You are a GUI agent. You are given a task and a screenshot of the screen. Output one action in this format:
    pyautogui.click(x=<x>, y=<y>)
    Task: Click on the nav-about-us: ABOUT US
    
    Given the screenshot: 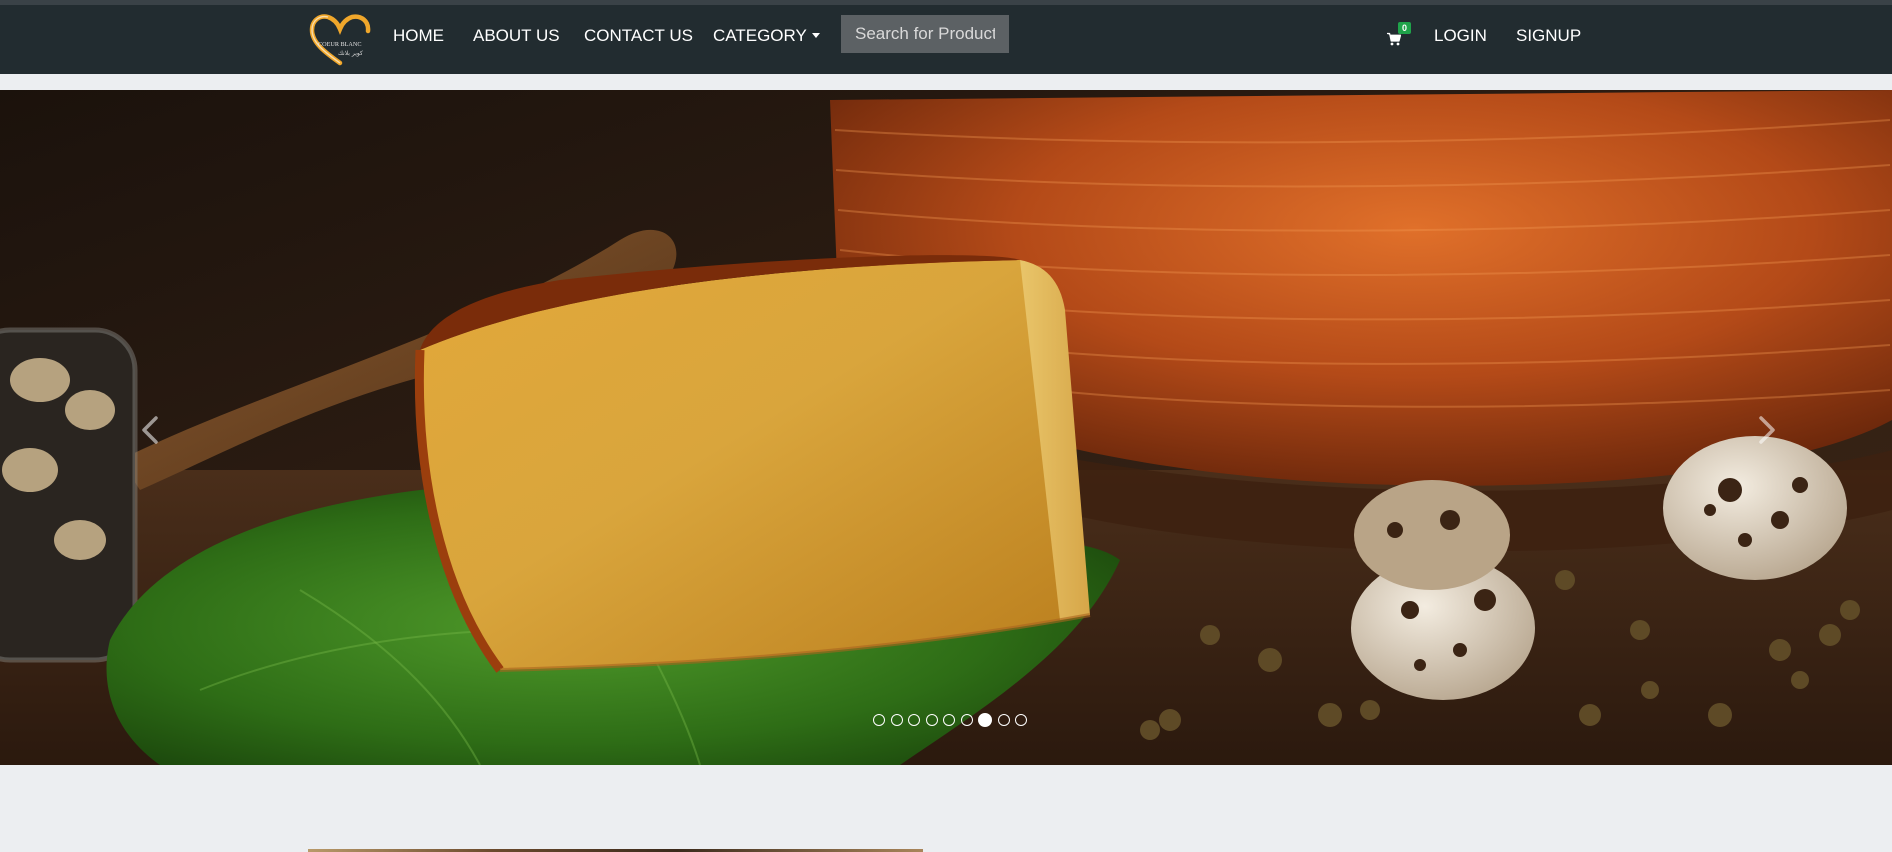 What is the action you would take?
    pyautogui.click(x=516, y=39)
    